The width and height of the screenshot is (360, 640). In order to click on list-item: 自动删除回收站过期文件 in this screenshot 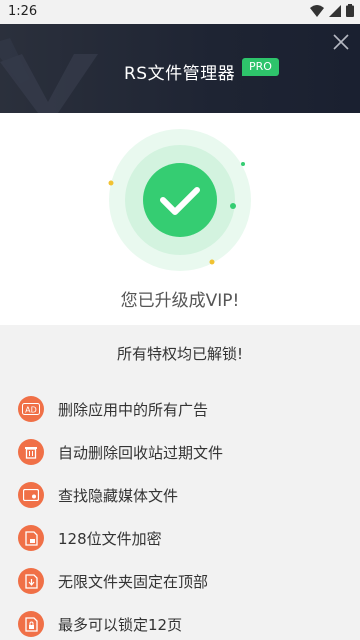, I will do `click(183, 452)`.